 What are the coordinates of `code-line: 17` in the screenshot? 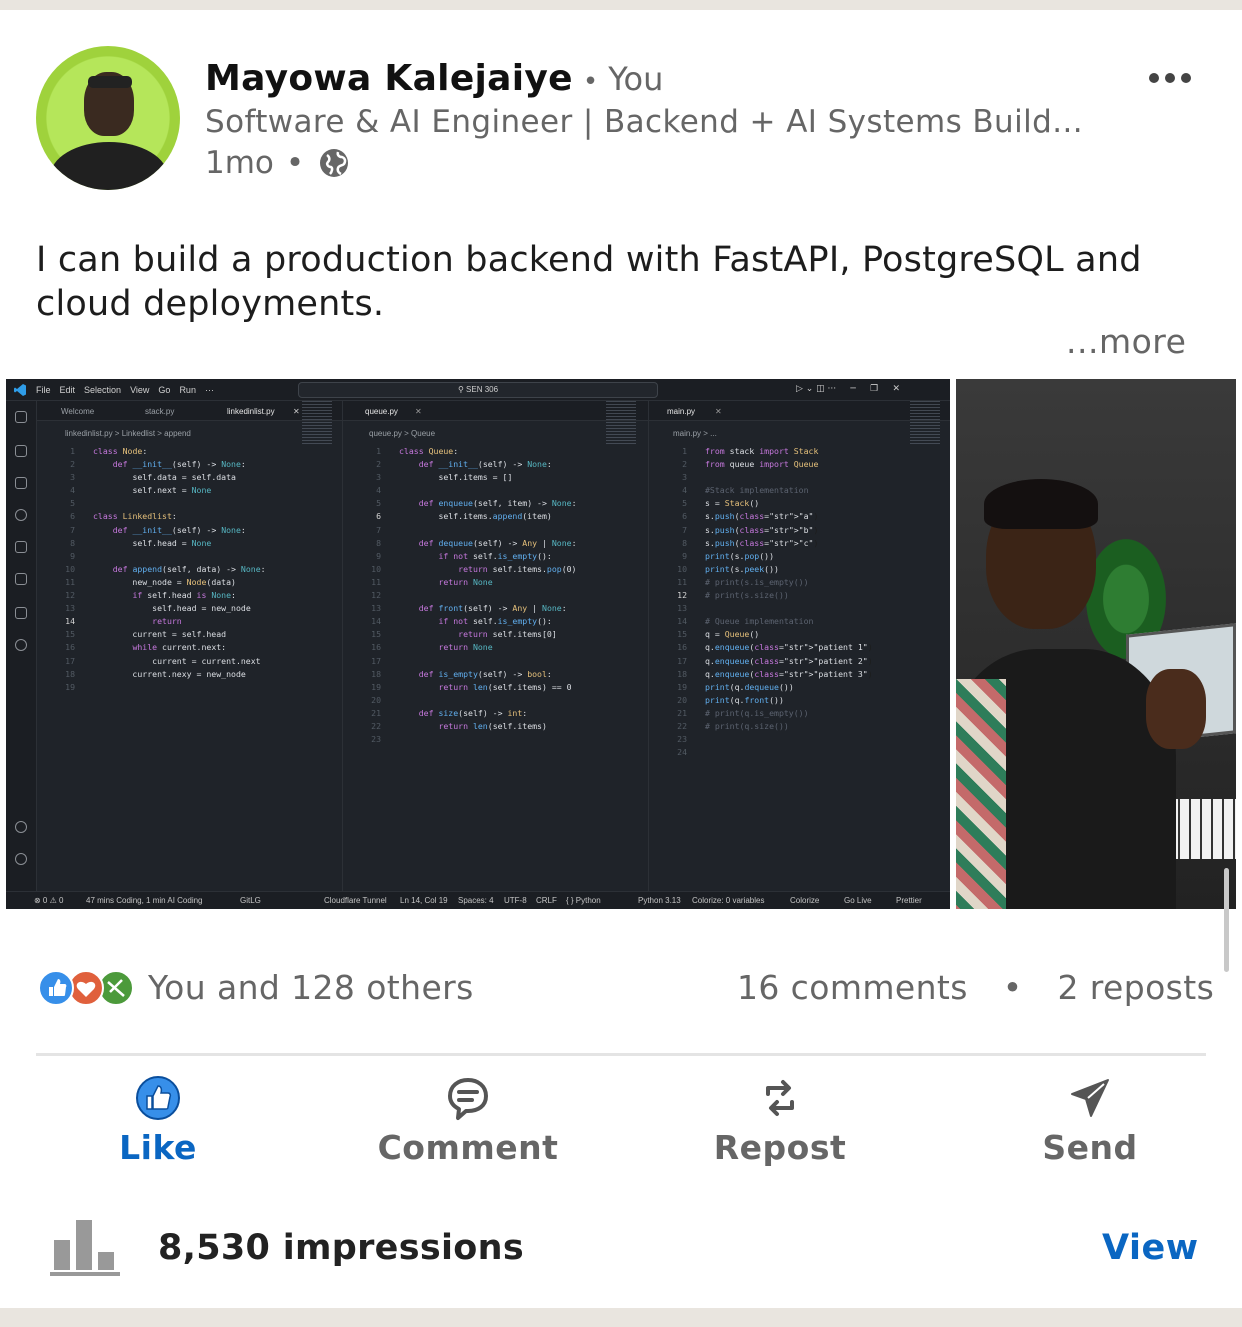 It's located at (495, 661).